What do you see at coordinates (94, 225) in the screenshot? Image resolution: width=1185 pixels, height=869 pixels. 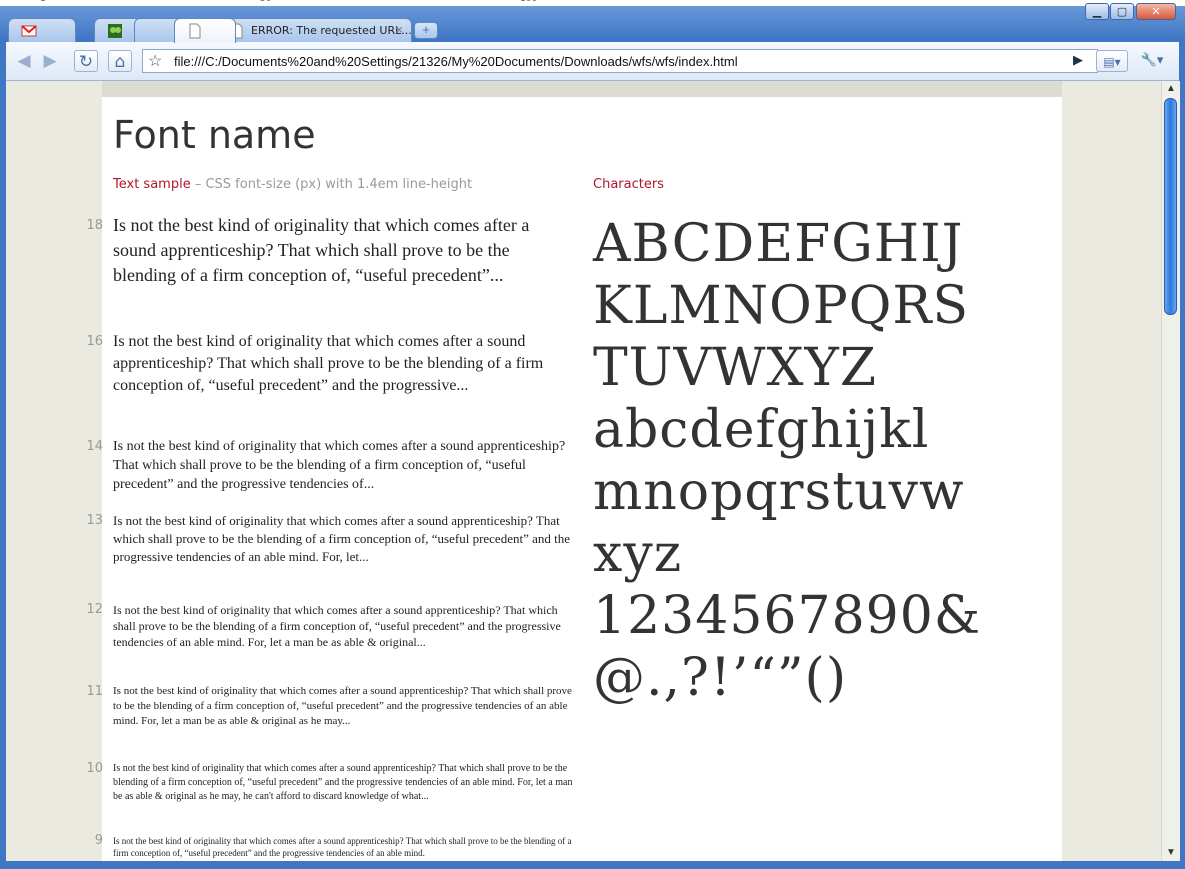 I see `font-size-label: 18` at bounding box center [94, 225].